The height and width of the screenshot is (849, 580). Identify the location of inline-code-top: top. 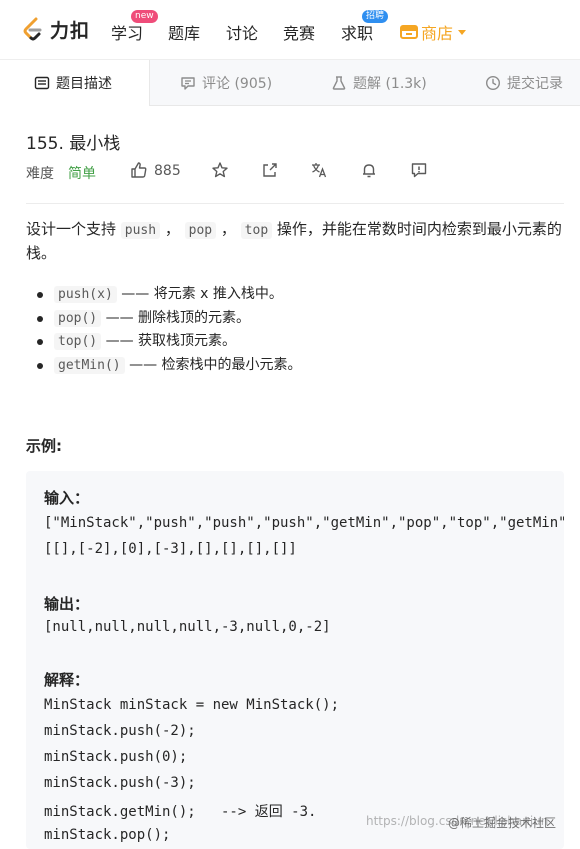
(256, 230).